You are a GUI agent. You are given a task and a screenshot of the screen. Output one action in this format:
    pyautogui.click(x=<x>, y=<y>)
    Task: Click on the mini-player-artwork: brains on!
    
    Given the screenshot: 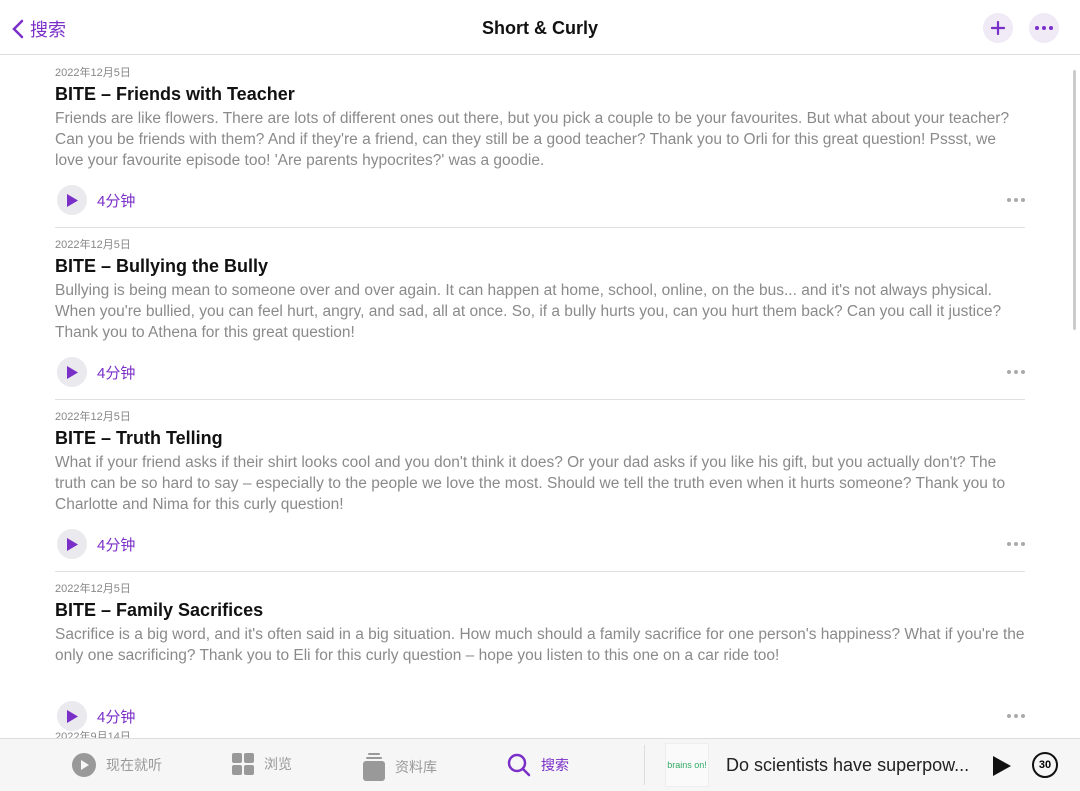 What is the action you would take?
    pyautogui.click(x=687, y=765)
    